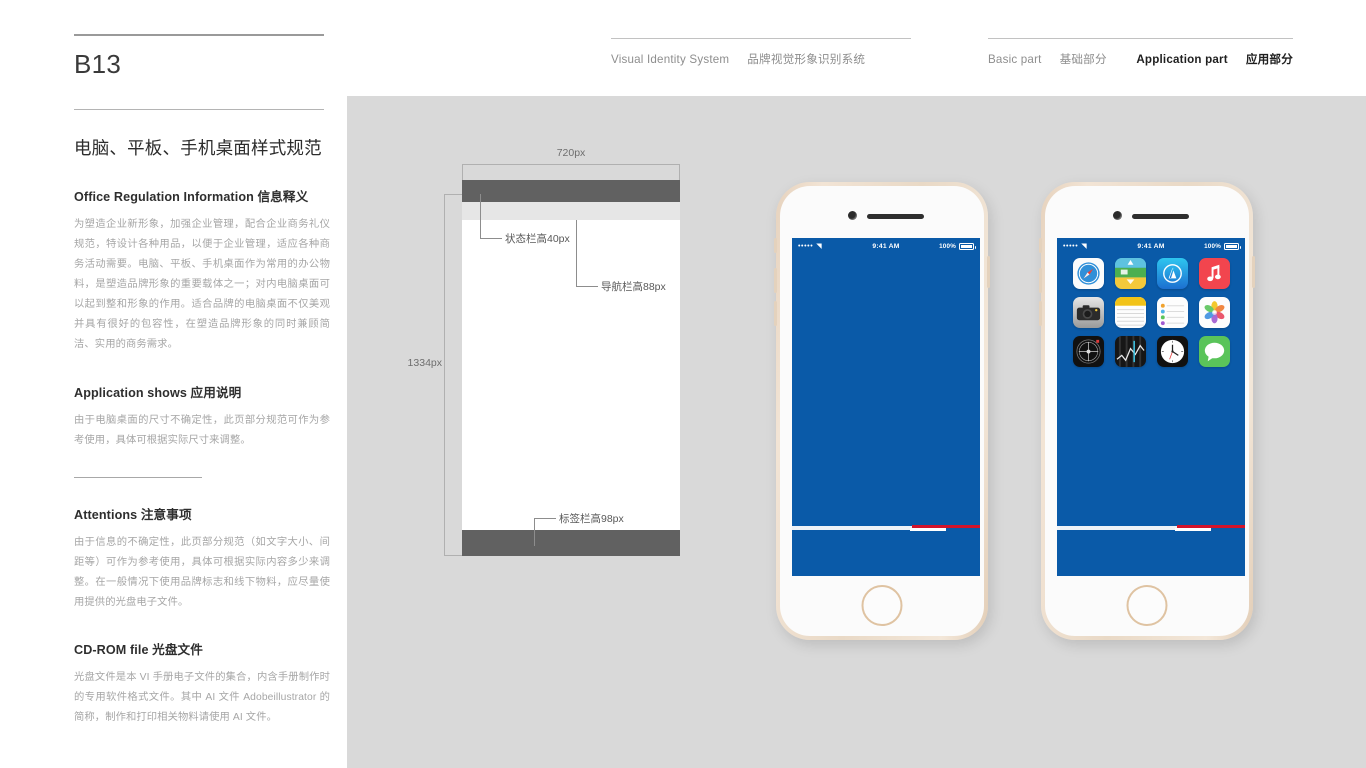 Image resolution: width=1366 pixels, height=768 pixels. Describe the element at coordinates (571, 191) in the screenshot. I see `wireframe-status-bar` at that location.